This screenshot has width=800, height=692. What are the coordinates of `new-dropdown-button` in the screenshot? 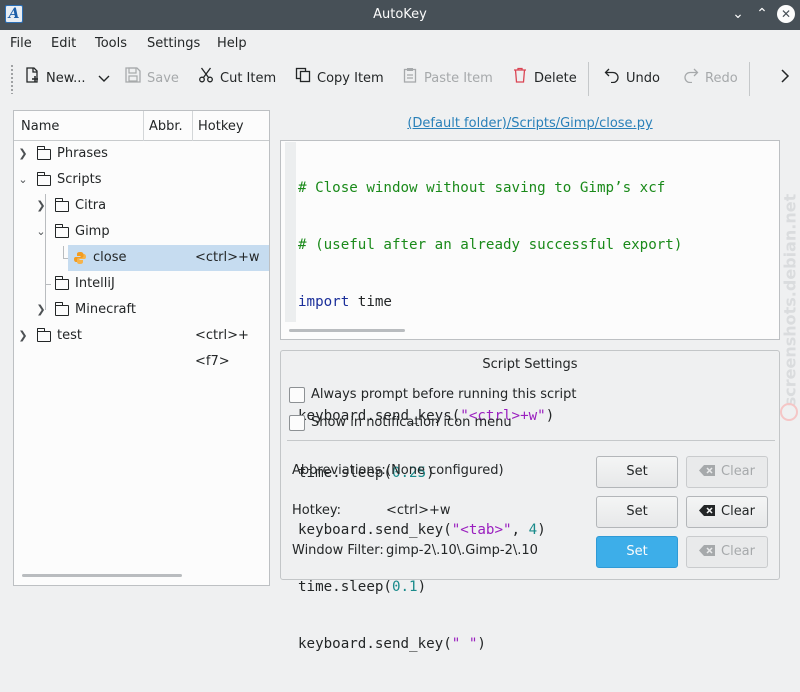 It's located at (106, 79).